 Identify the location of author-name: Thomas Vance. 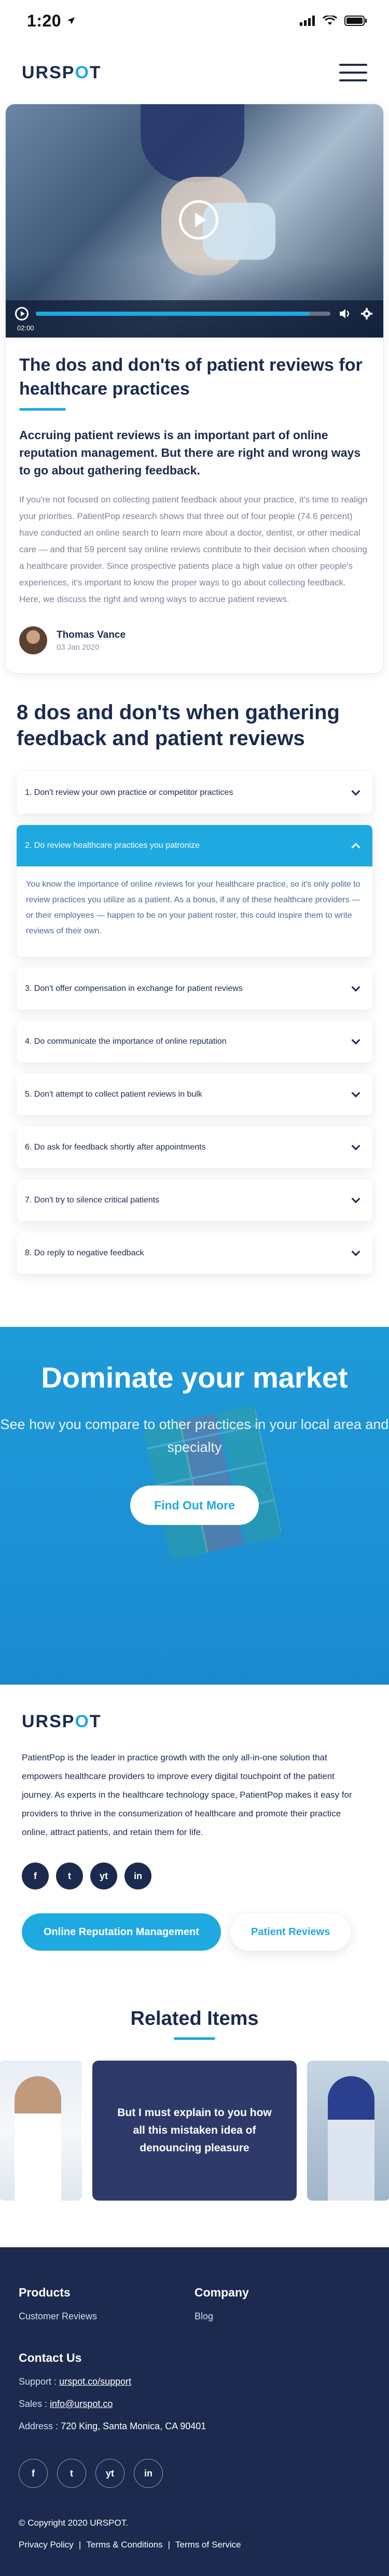
(92, 634).